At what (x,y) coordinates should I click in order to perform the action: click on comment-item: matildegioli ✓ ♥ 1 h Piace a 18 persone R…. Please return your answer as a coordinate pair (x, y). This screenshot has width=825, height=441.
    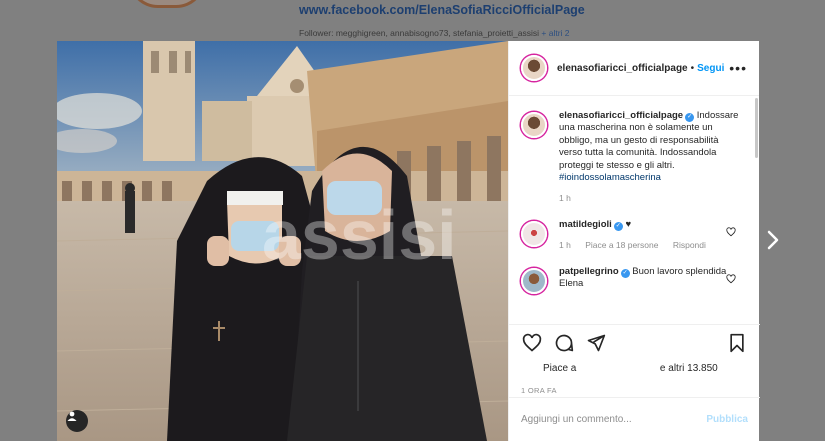
    Looking at the image, I should click on (634, 235).